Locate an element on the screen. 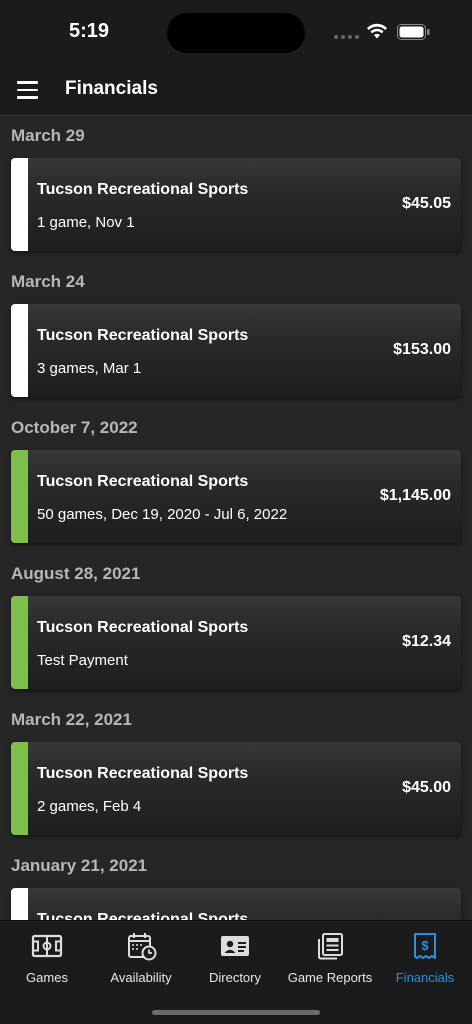  signal-dots-icon is located at coordinates (346, 37).